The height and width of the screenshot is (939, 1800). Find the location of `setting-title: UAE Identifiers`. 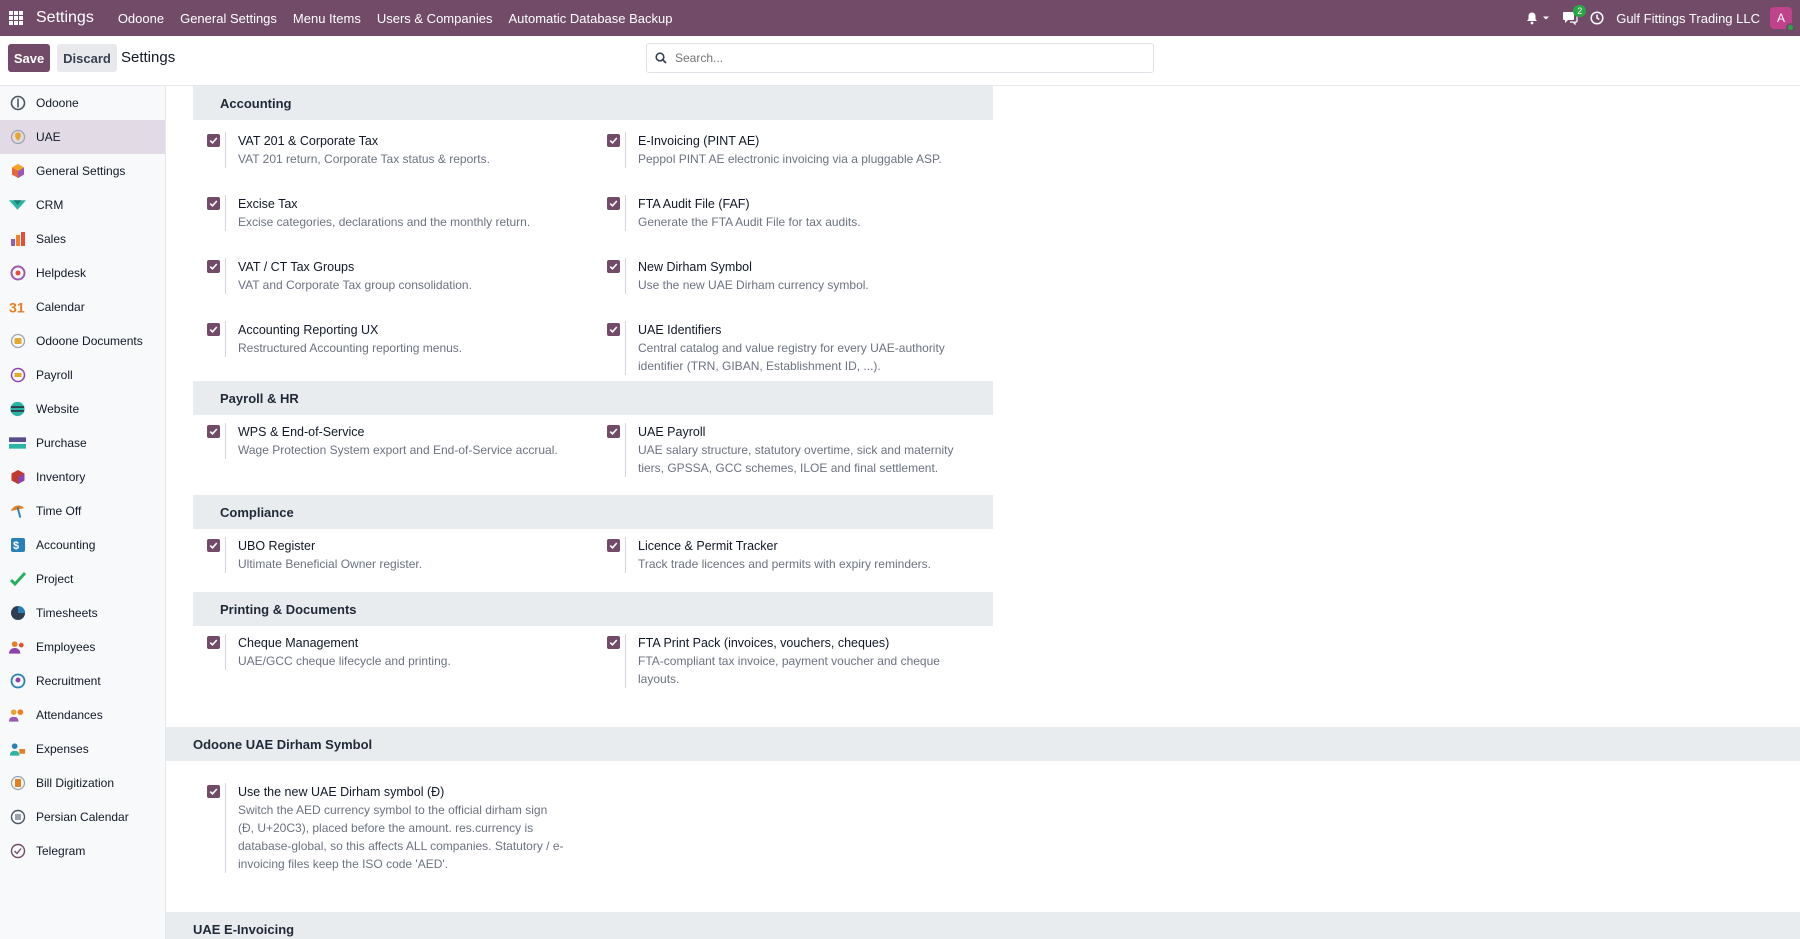

setting-title: UAE Identifiers is located at coordinates (680, 330).